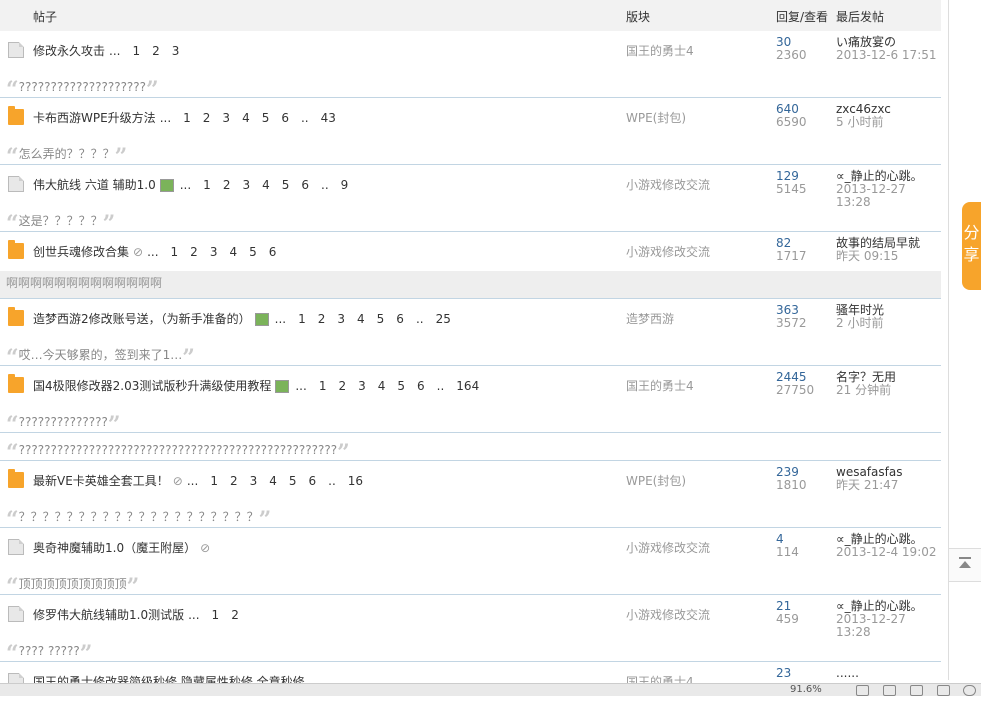  Describe the element at coordinates (152, 386) in the screenshot. I see `thread-title-link: 国4极限修改器2.03测试版秒升满级使用教程` at that location.